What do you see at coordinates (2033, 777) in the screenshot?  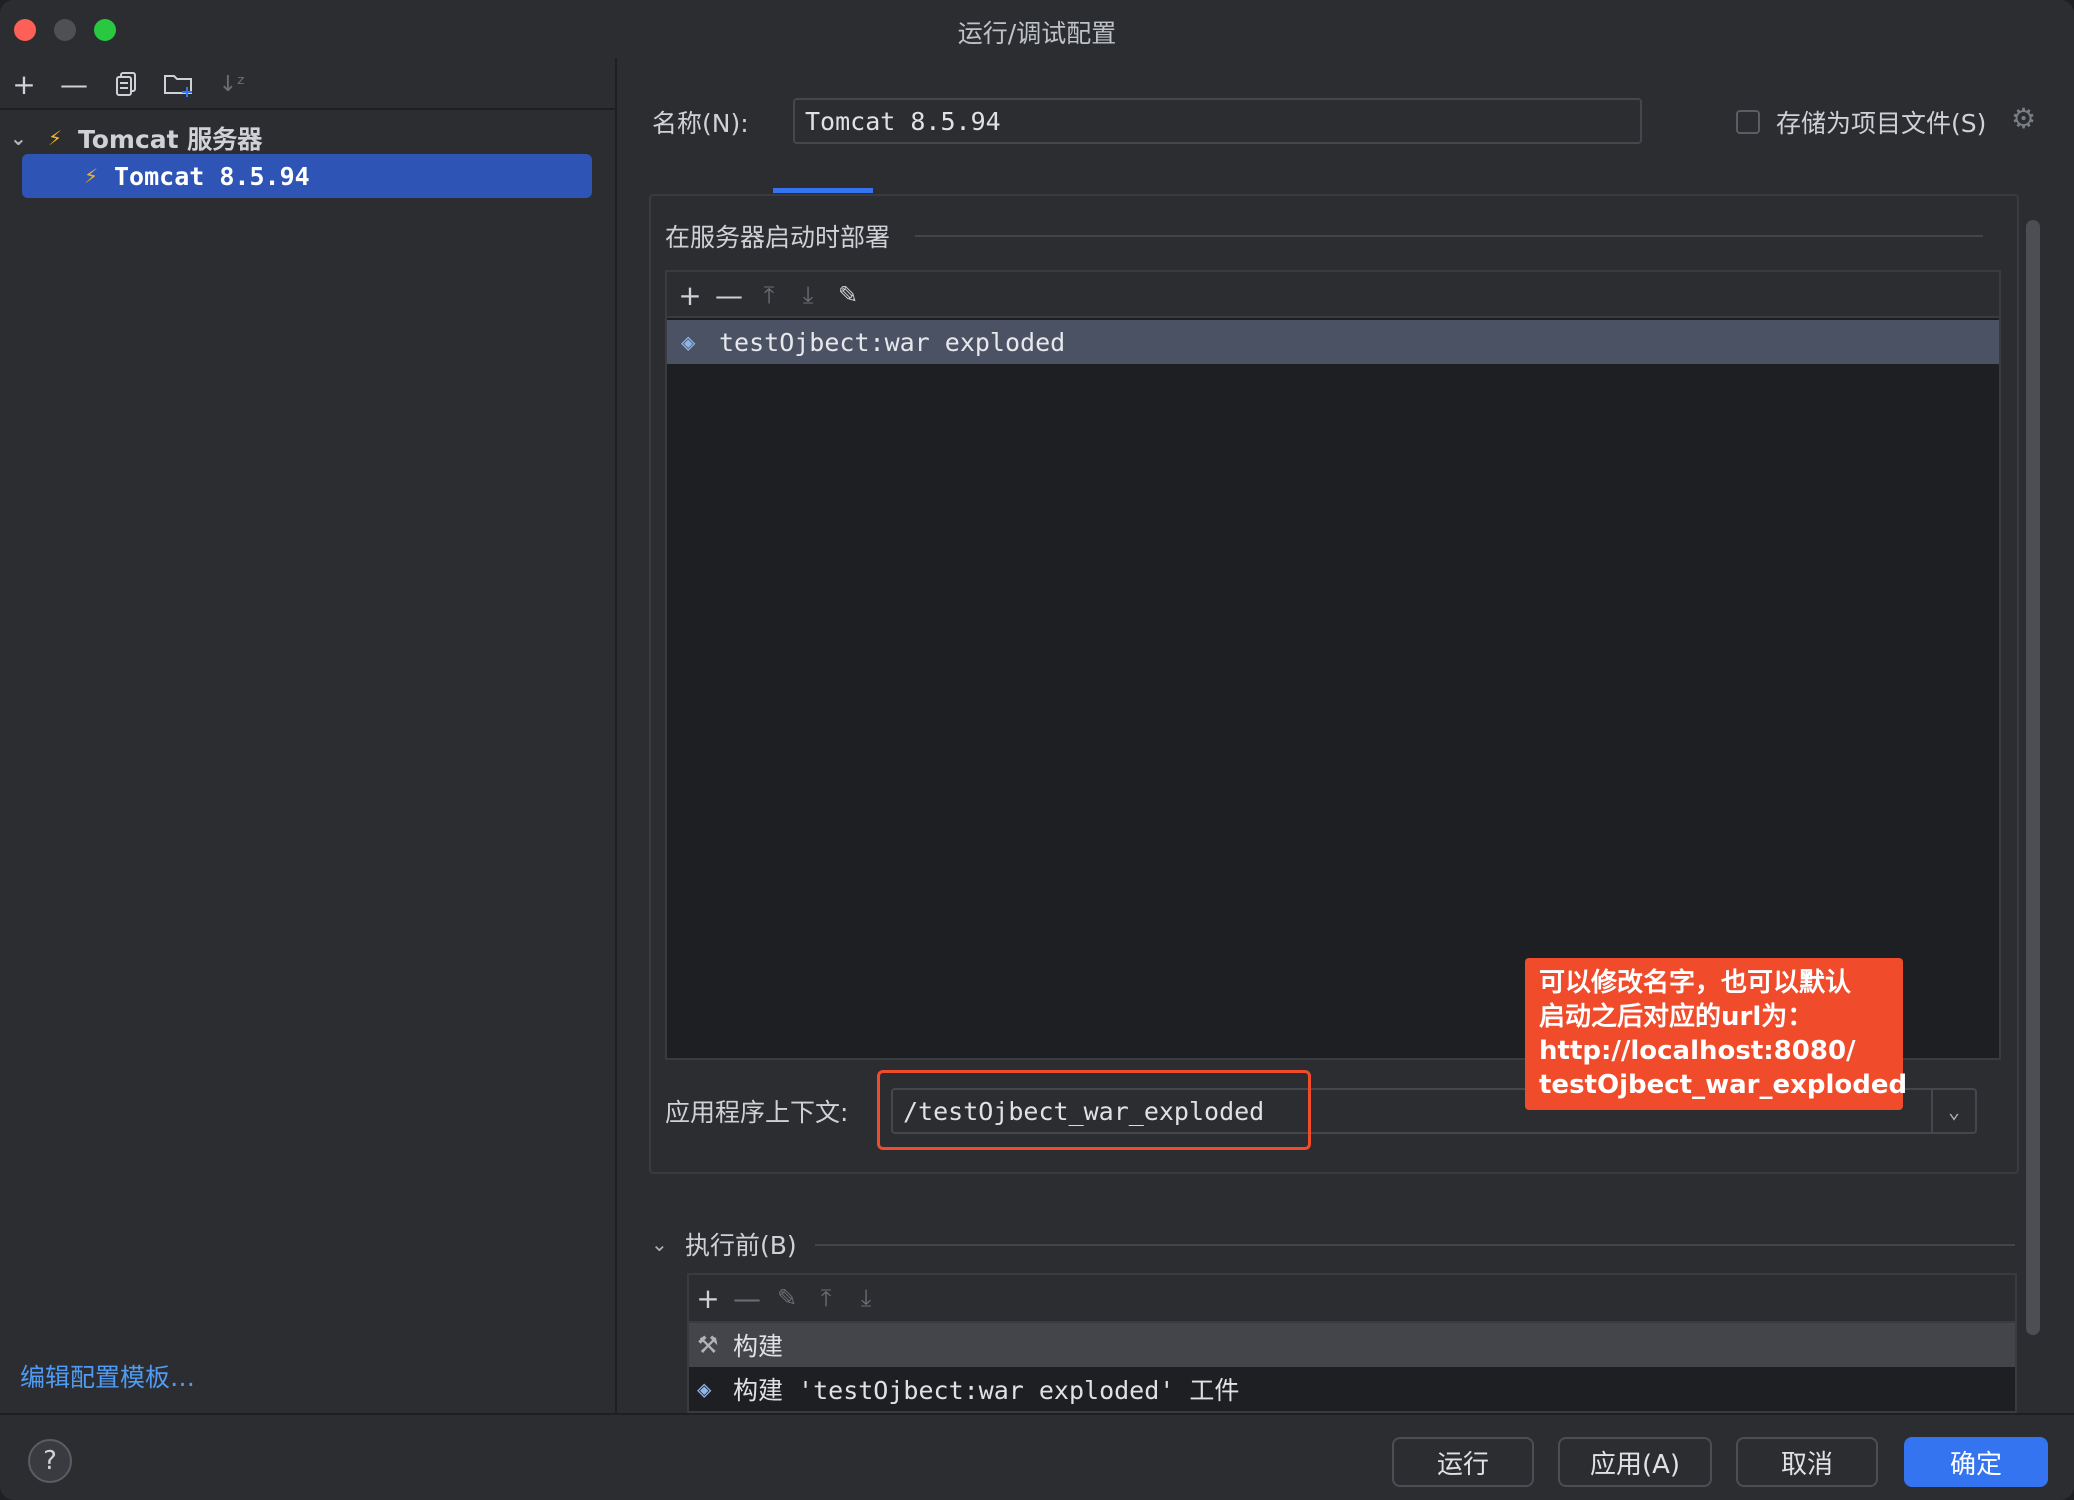 I see `vertical-scrollbar` at bounding box center [2033, 777].